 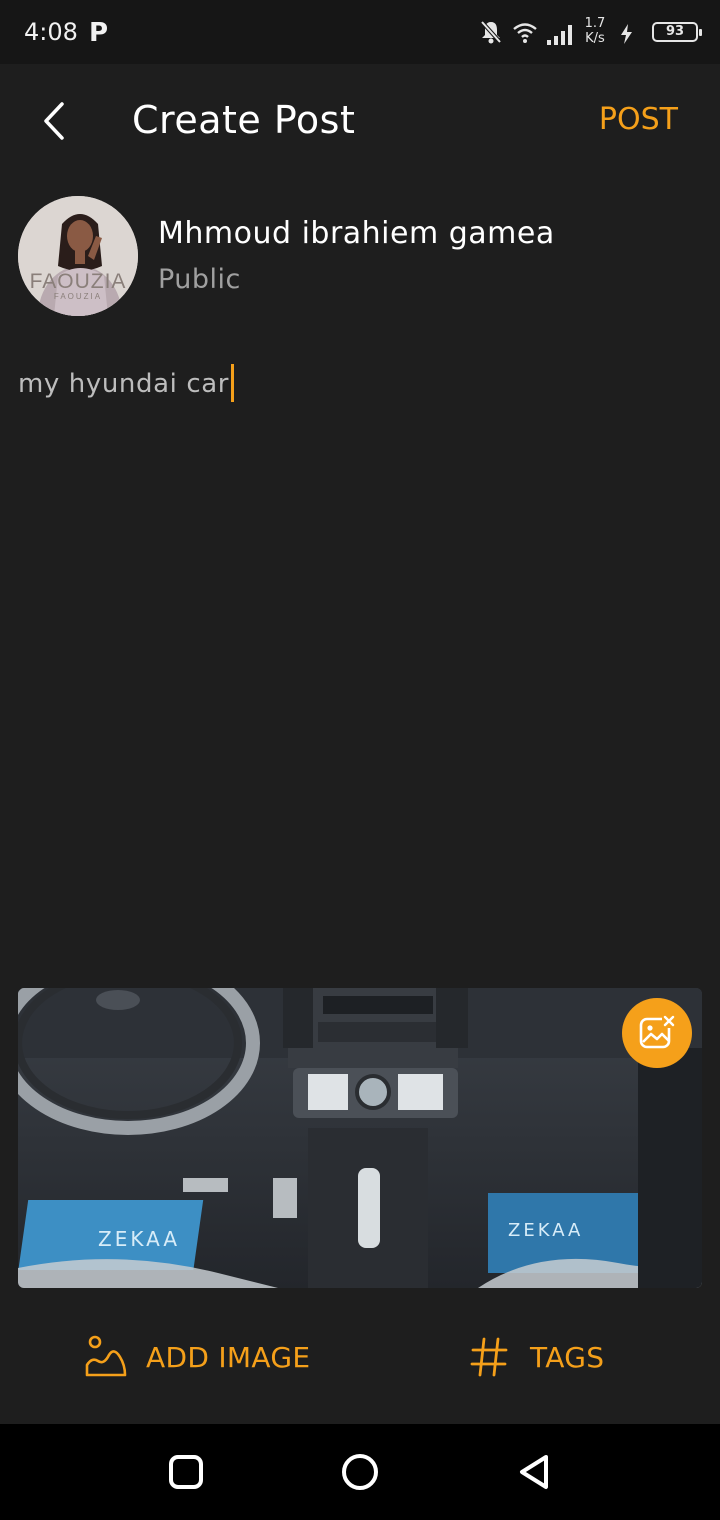 I want to click on user-name: Mhmoud ibrahiem gamea, so click(x=356, y=233).